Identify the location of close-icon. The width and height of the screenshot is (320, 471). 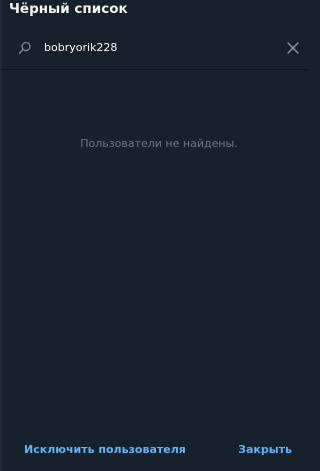
(293, 47).